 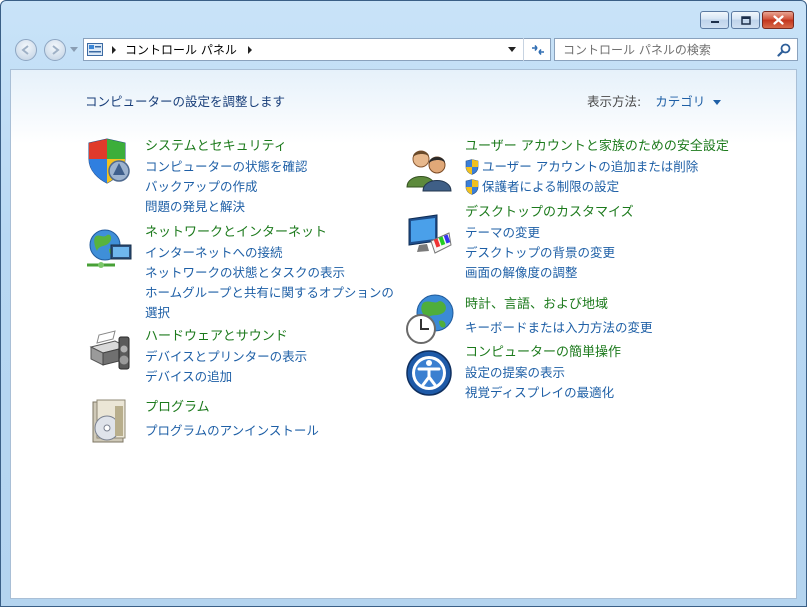 I want to click on printer-icon, so click(x=109, y=351).